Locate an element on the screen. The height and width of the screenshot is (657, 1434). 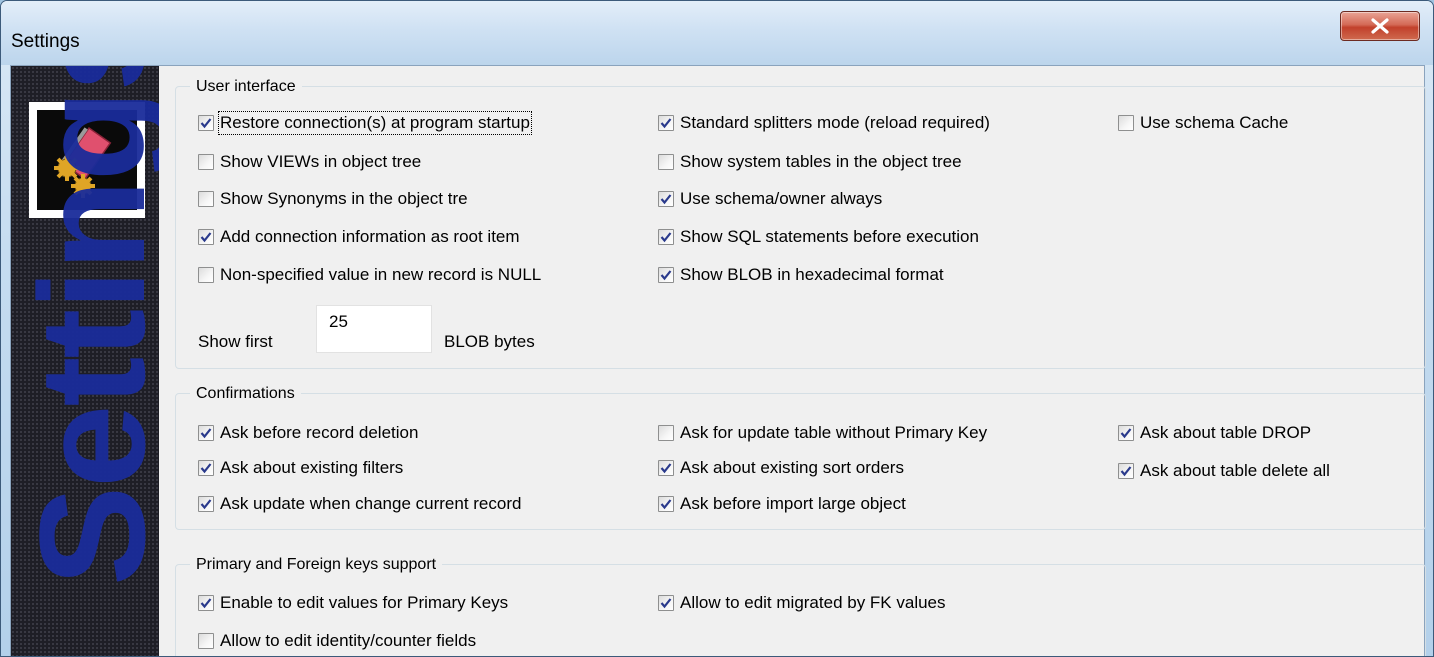
ask-update-without-pk-checkbox: Ask for update table without Primary Key is located at coordinates (822, 433).